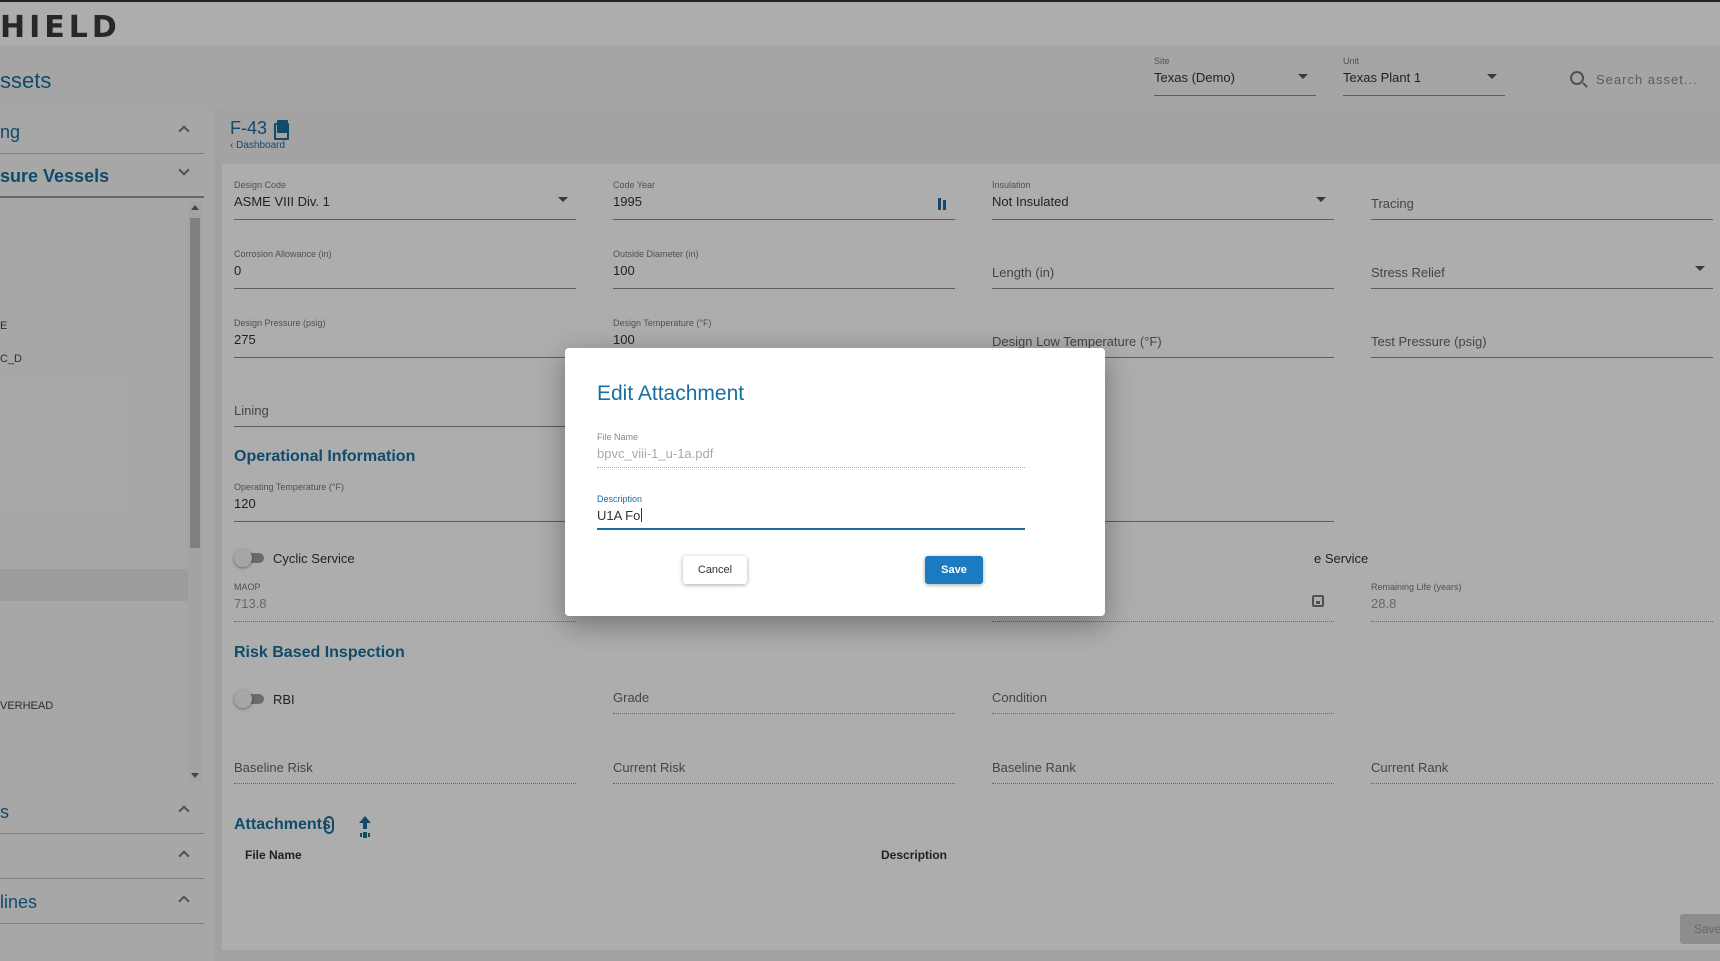 The image size is (1720, 961). Describe the element at coordinates (620, 499) in the screenshot. I see `field-label: Description` at that location.